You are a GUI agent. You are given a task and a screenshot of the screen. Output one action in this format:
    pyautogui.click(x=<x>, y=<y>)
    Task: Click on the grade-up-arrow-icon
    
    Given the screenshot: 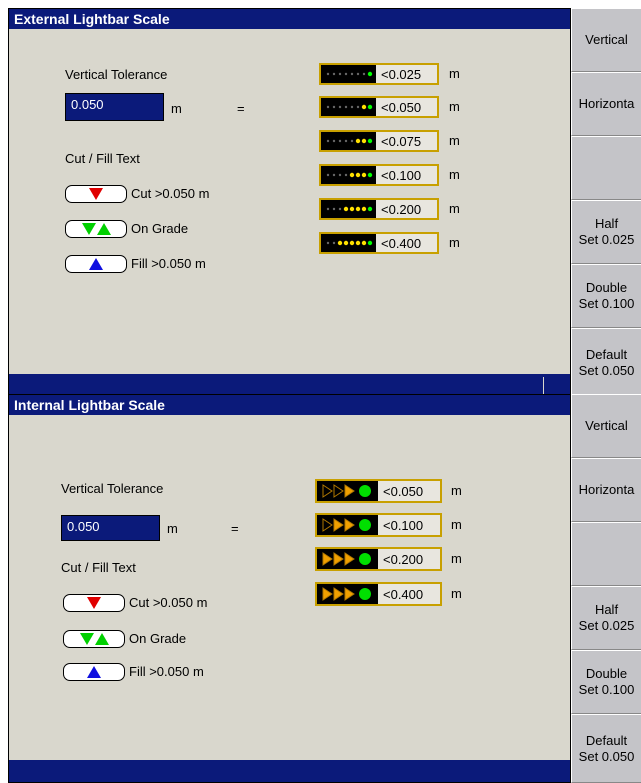 What is the action you would take?
    pyautogui.click(x=101, y=639)
    